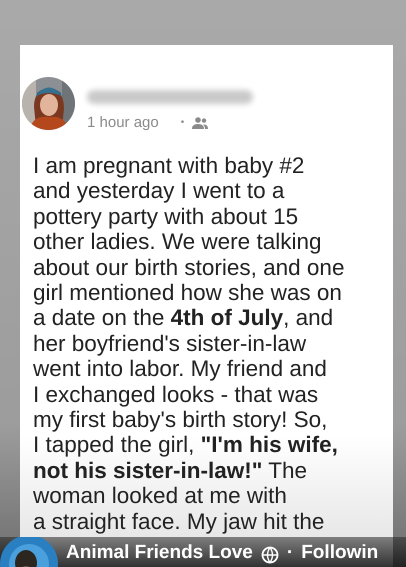 This screenshot has width=406, height=567. I want to click on globe-icon, so click(269, 555).